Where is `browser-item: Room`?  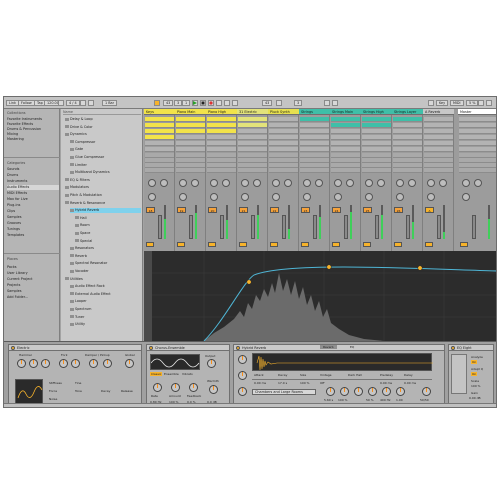 browser-item: Room is located at coordinates (108, 225).